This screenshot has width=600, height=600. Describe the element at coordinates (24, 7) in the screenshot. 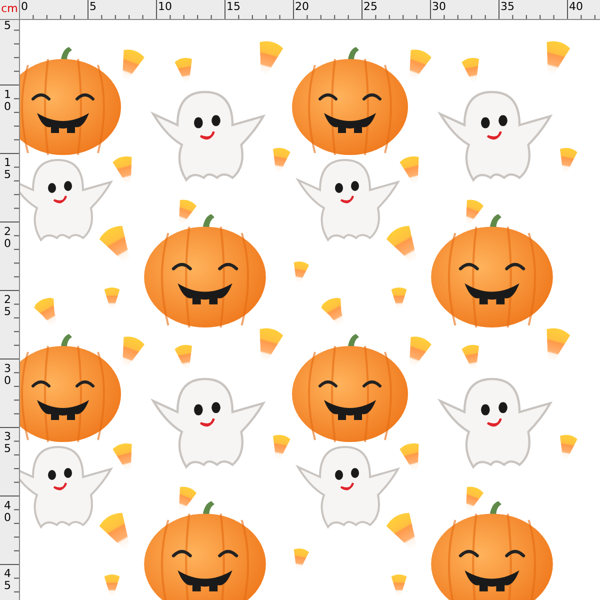

I see `ruler-label: 0` at that location.